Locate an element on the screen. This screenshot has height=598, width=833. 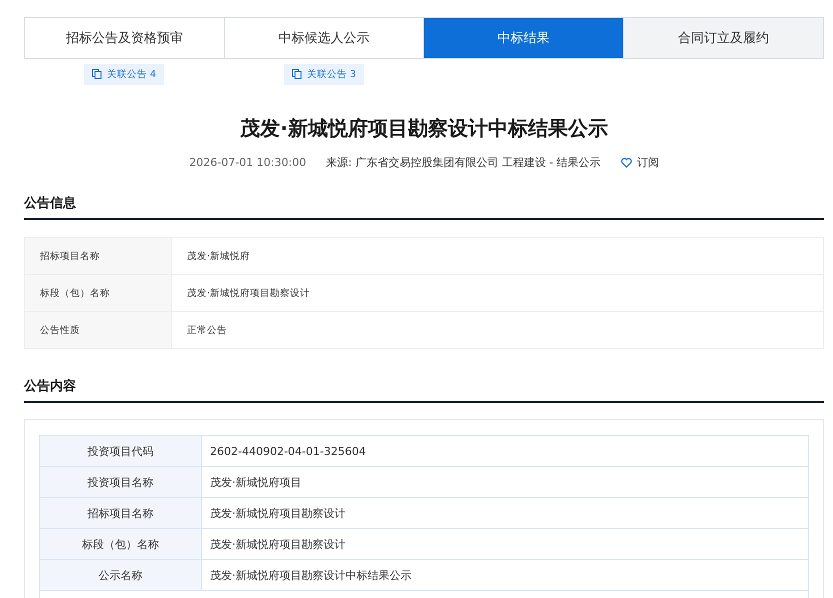
heart-icon is located at coordinates (626, 163).